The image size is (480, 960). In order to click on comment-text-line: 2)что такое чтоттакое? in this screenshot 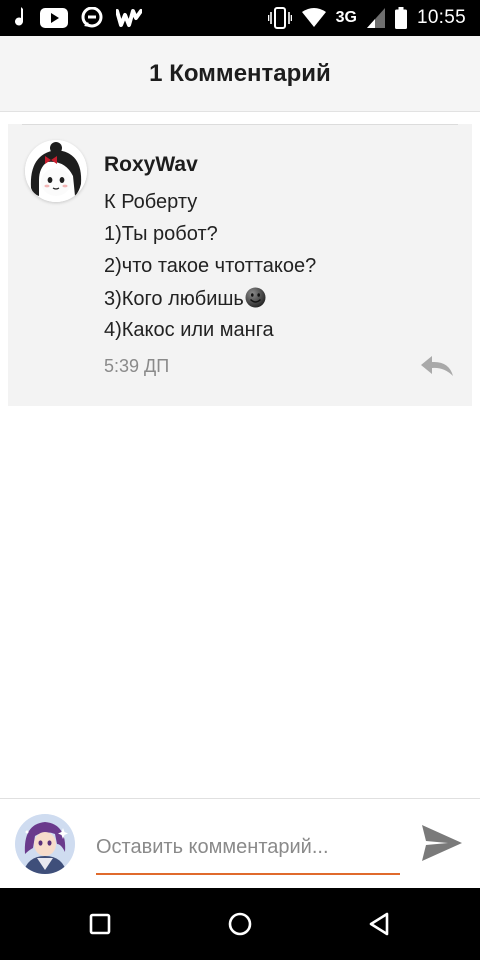, I will do `click(210, 266)`.